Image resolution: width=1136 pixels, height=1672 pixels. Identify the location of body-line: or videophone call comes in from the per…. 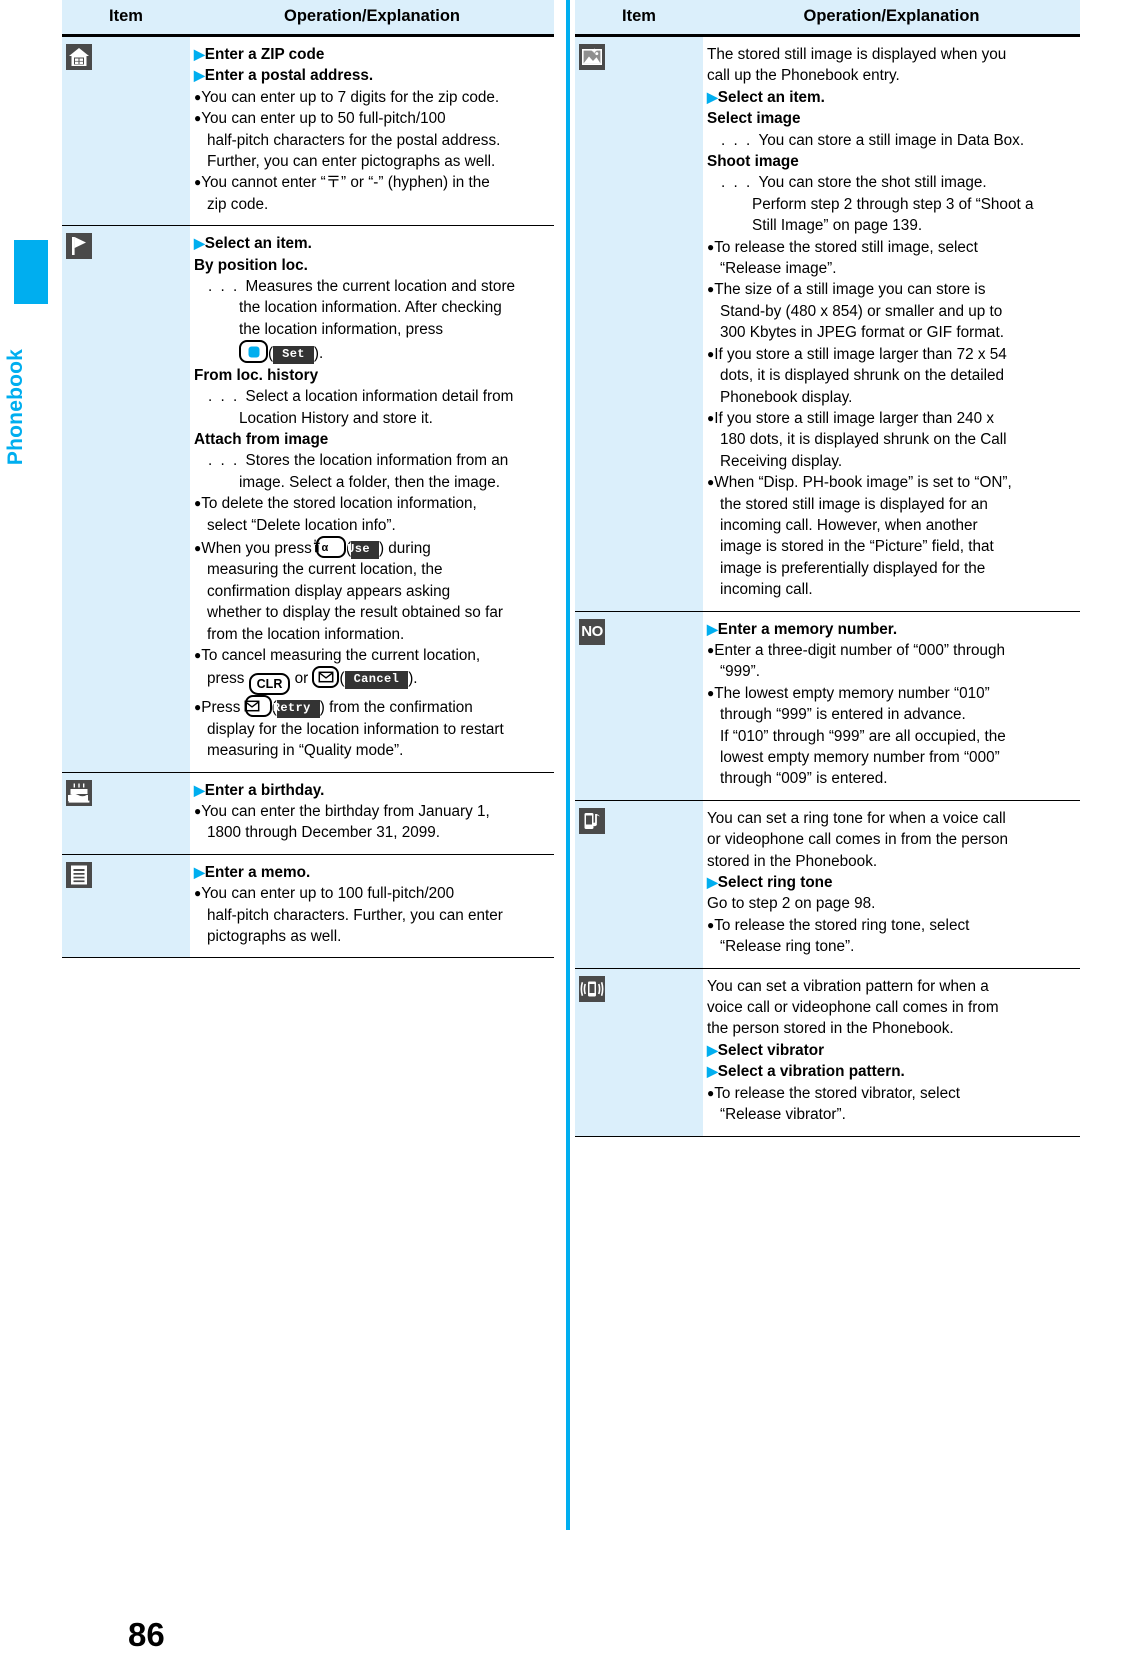
(858, 840).